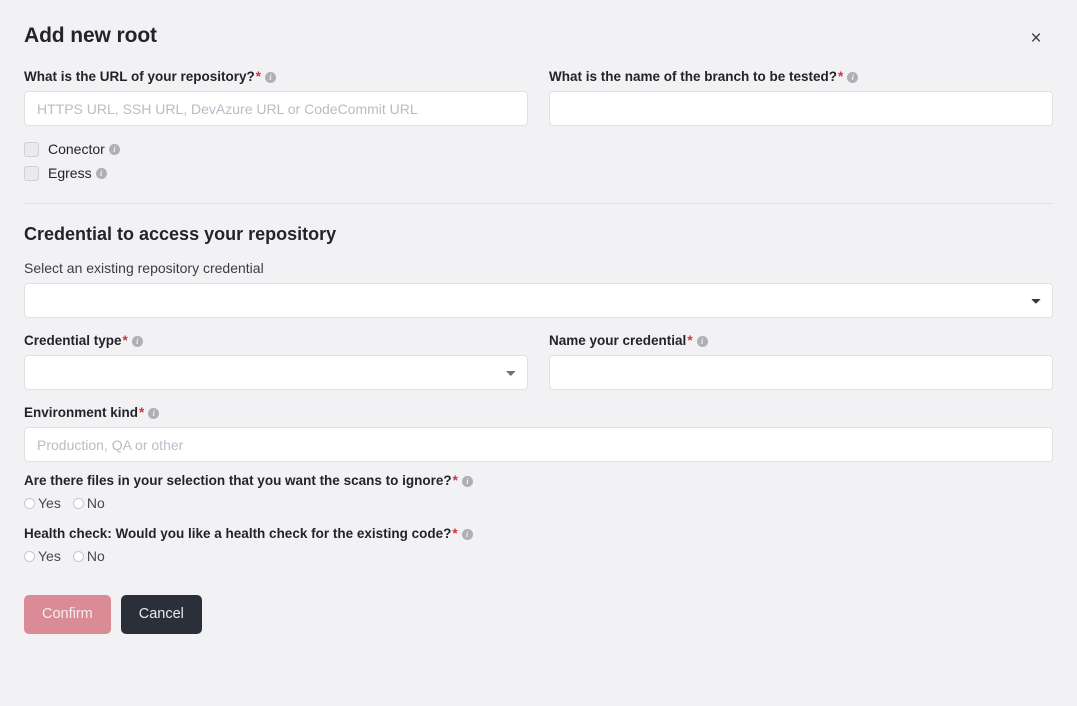 This screenshot has width=1077, height=706. I want to click on checkbox-row-egress: Egress i, so click(538, 173).